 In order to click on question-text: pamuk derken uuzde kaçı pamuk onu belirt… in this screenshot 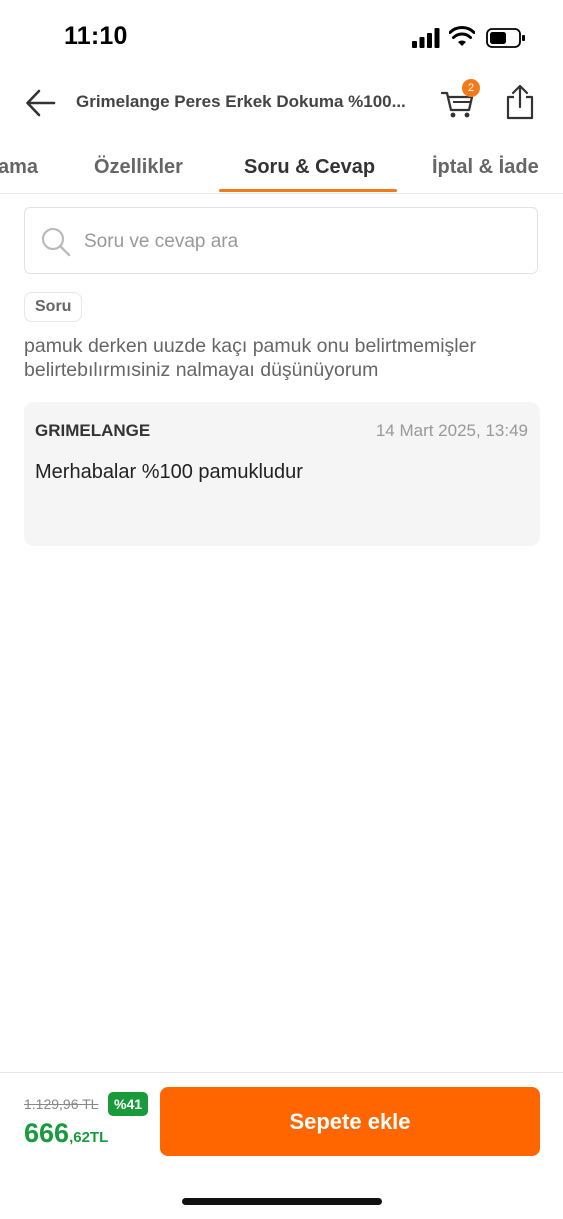, I will do `click(250, 358)`.